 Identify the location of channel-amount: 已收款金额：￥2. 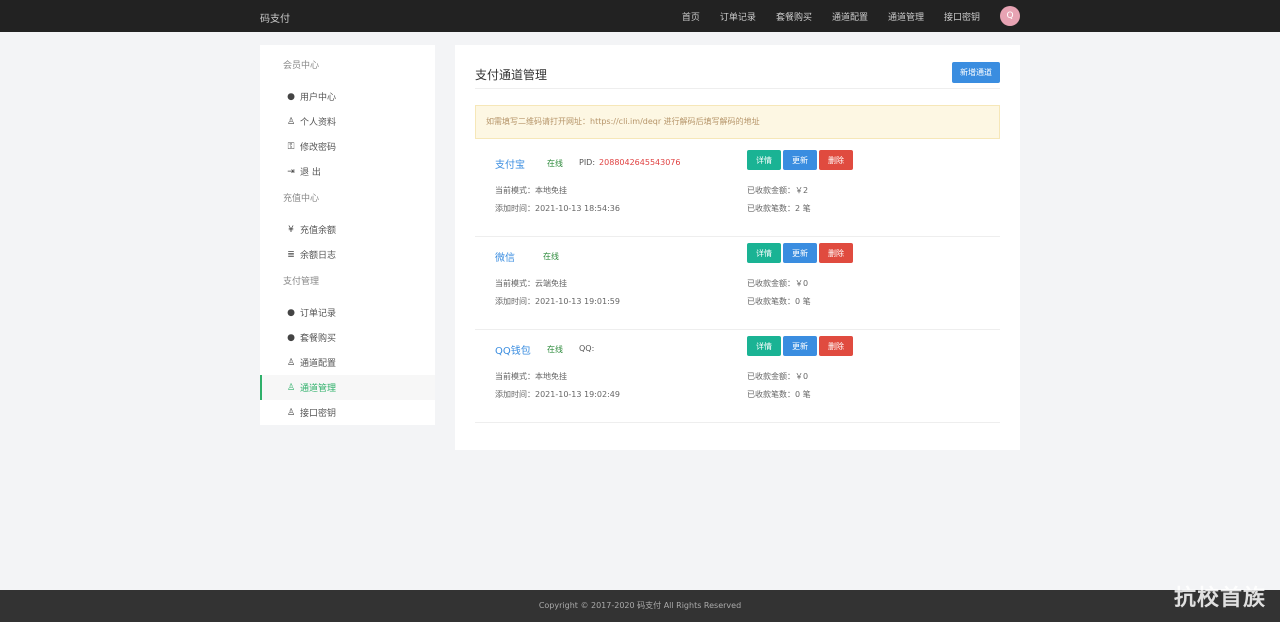
(778, 190).